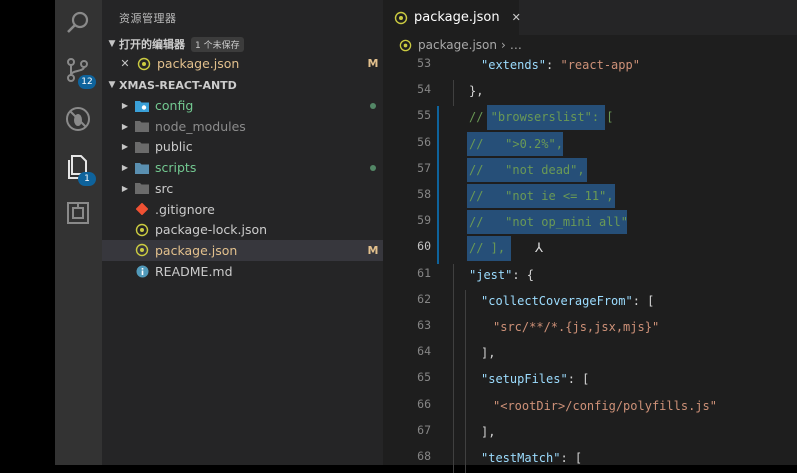 This screenshot has height=473, width=797. What do you see at coordinates (424, 246) in the screenshot?
I see `line-number: 60` at bounding box center [424, 246].